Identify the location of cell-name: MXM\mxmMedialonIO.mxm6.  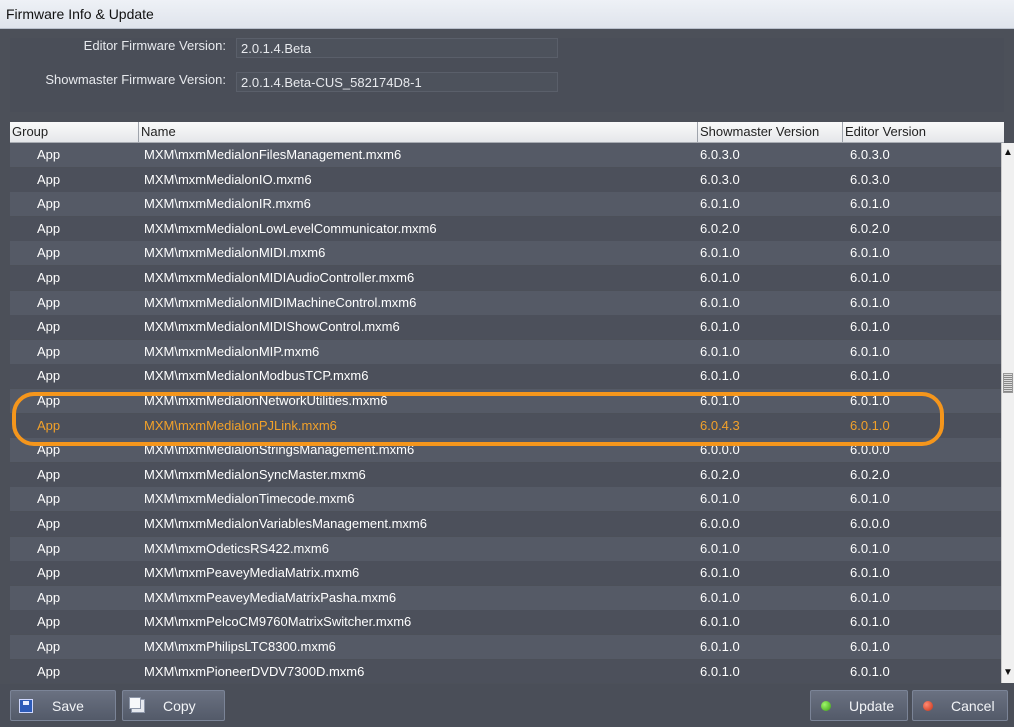
(228, 179).